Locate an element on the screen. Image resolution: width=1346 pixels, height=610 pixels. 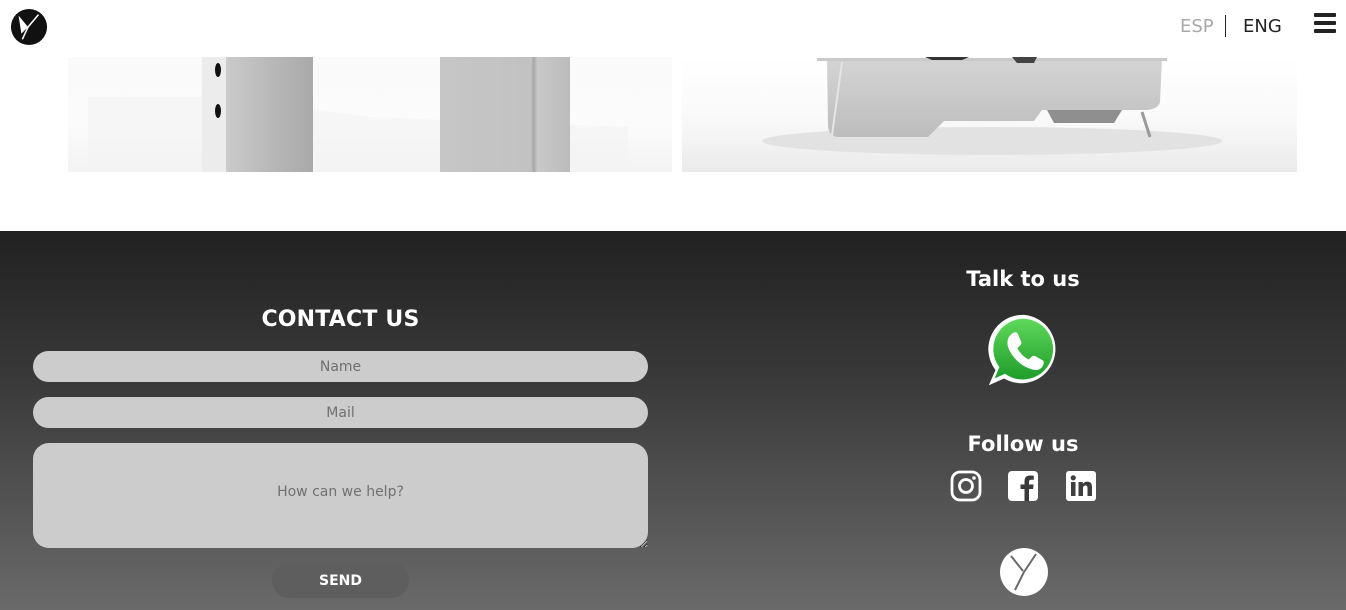
instagram-icon is located at coordinates (966, 486).